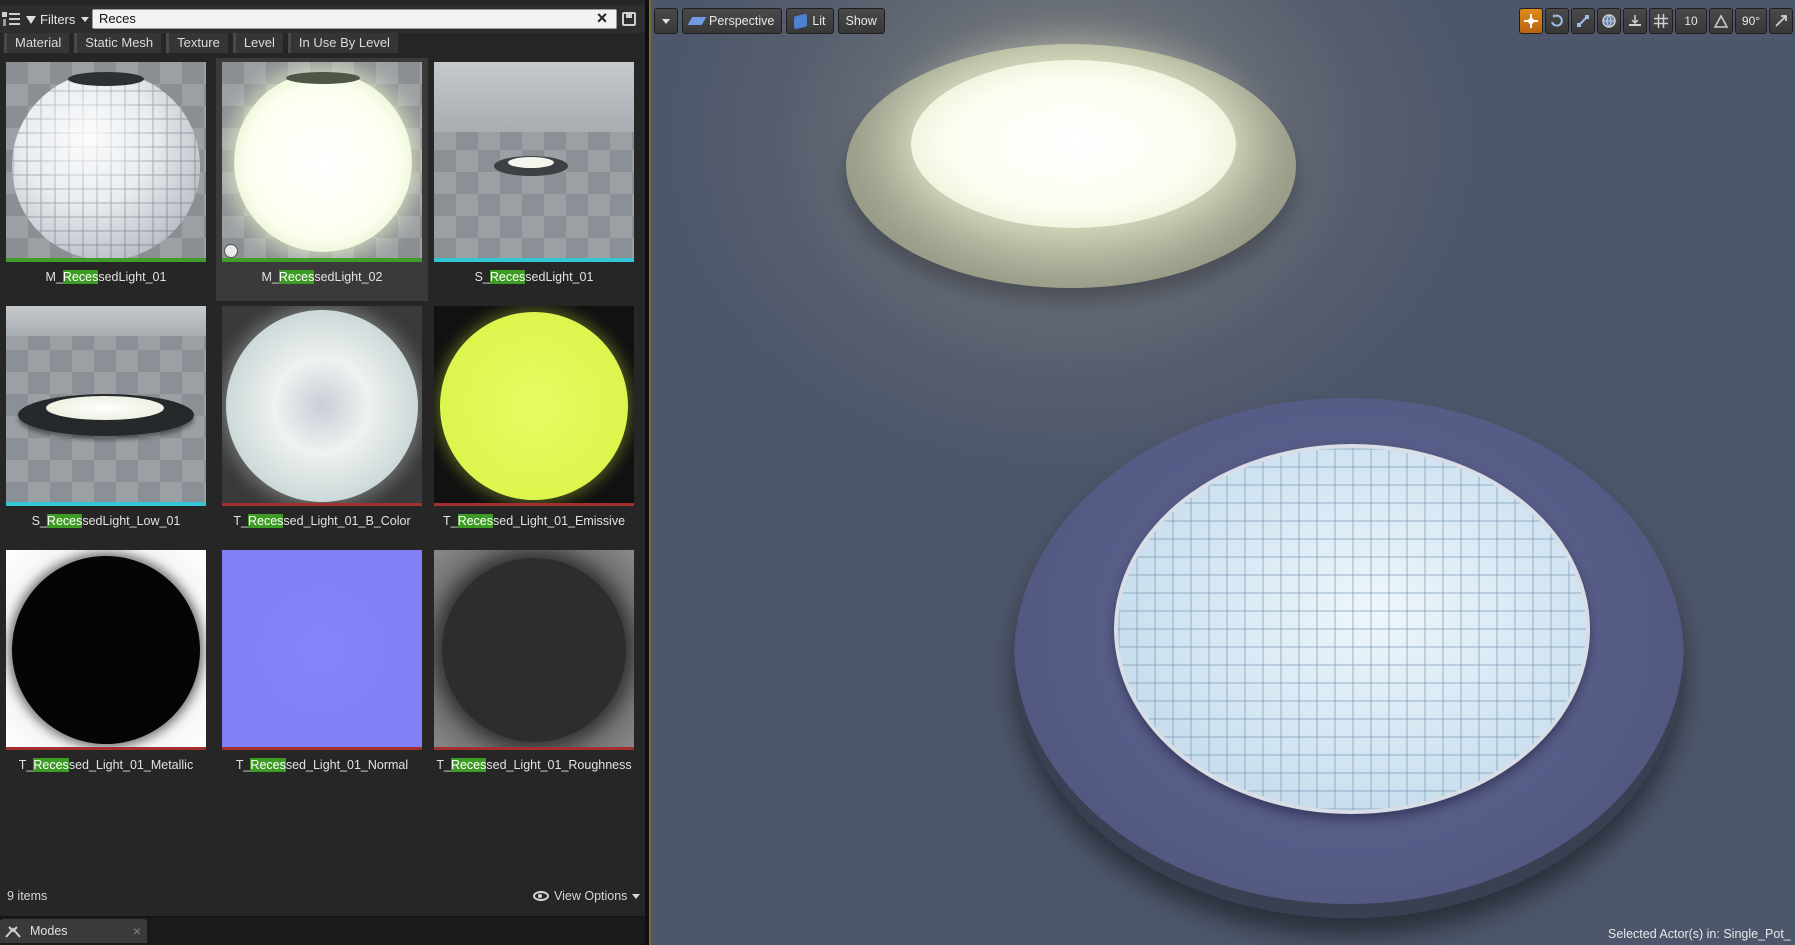  Describe the element at coordinates (13, 932) in the screenshot. I see `modes-icon` at that location.